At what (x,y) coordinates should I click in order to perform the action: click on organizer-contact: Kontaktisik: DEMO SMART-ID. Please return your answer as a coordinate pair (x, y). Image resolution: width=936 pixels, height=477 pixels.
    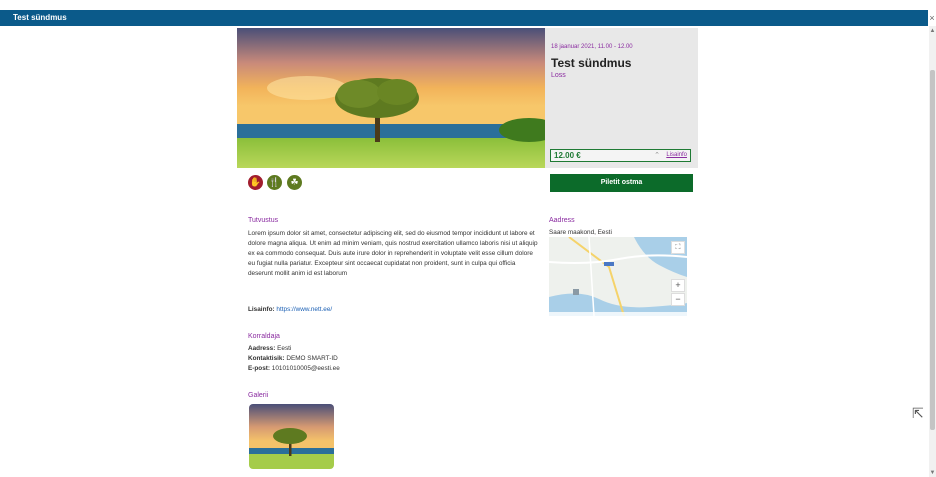
    Looking at the image, I should click on (293, 358).